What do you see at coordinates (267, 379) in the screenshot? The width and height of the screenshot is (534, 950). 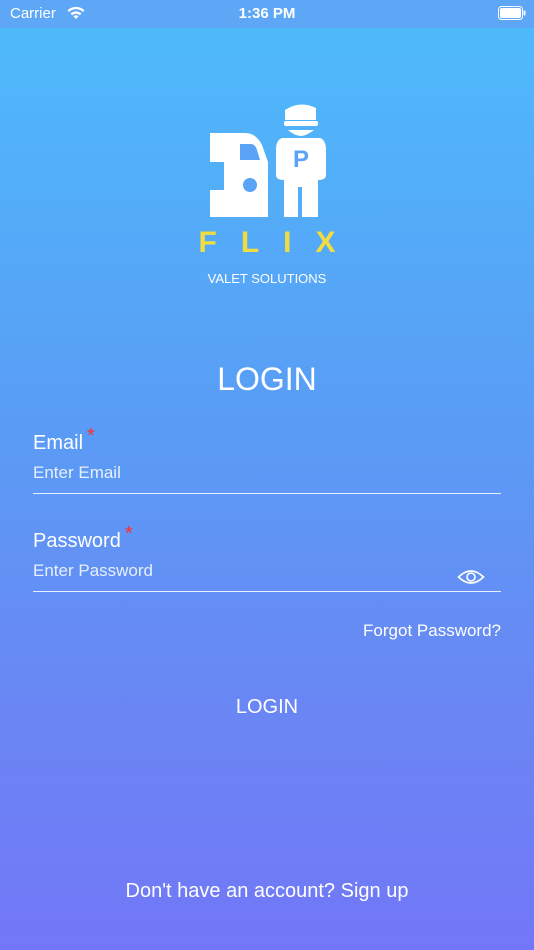 I see `page-title: LOGIN` at bounding box center [267, 379].